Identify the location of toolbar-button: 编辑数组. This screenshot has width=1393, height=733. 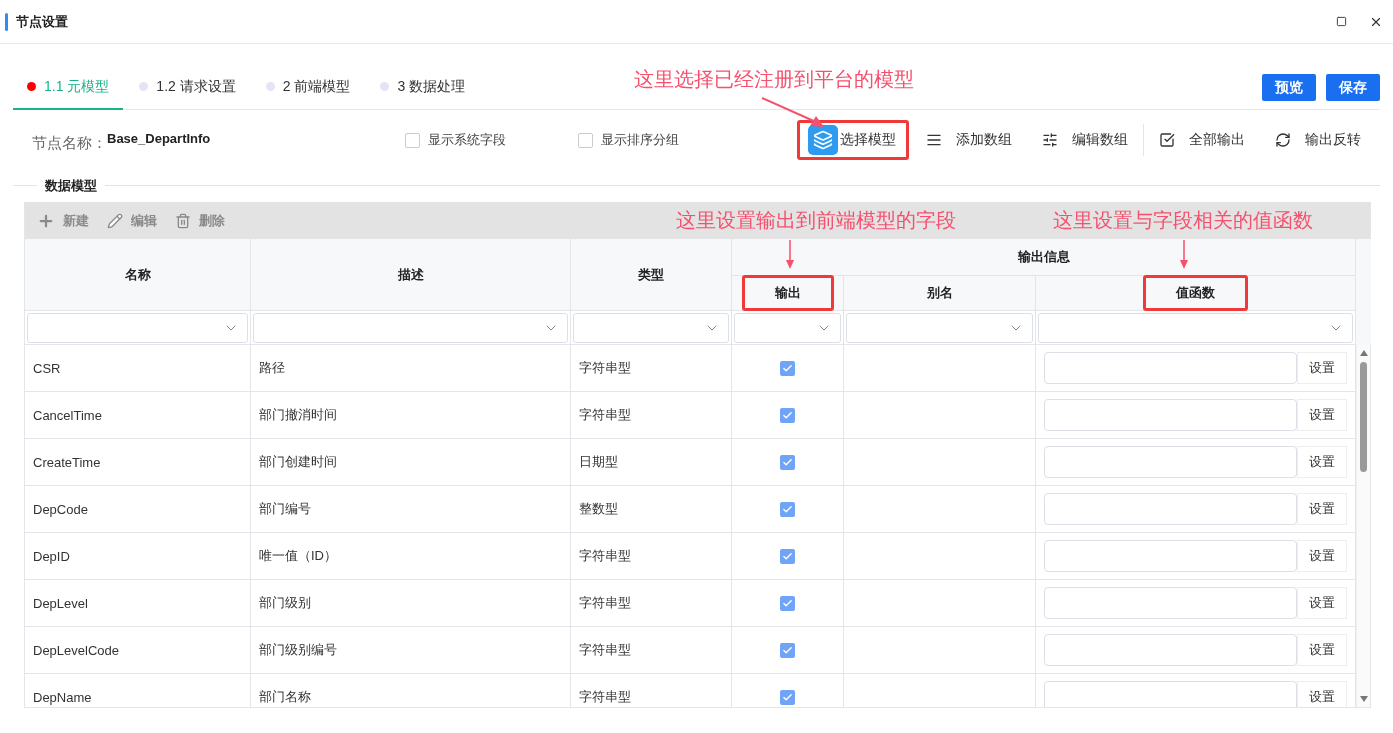
(1086, 140).